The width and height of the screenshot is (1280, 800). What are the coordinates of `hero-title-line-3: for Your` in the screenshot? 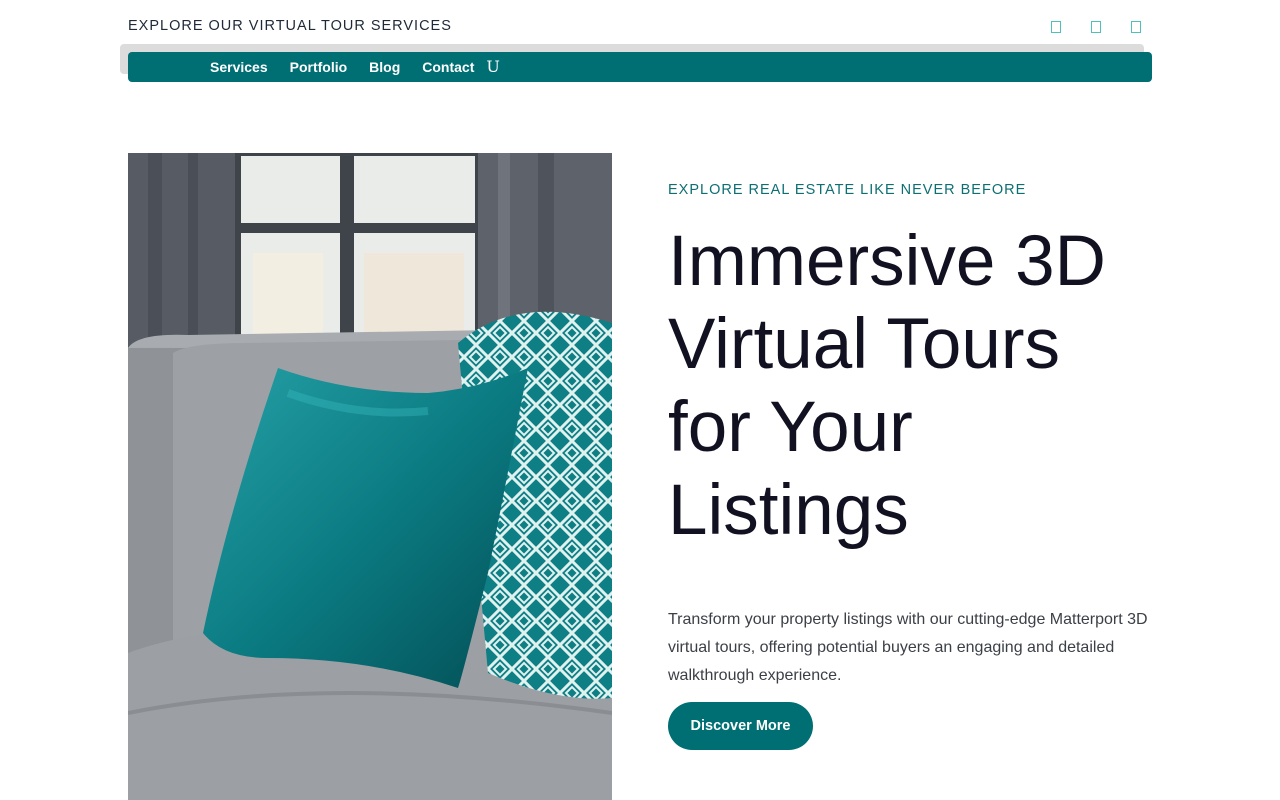 It's located at (790, 427).